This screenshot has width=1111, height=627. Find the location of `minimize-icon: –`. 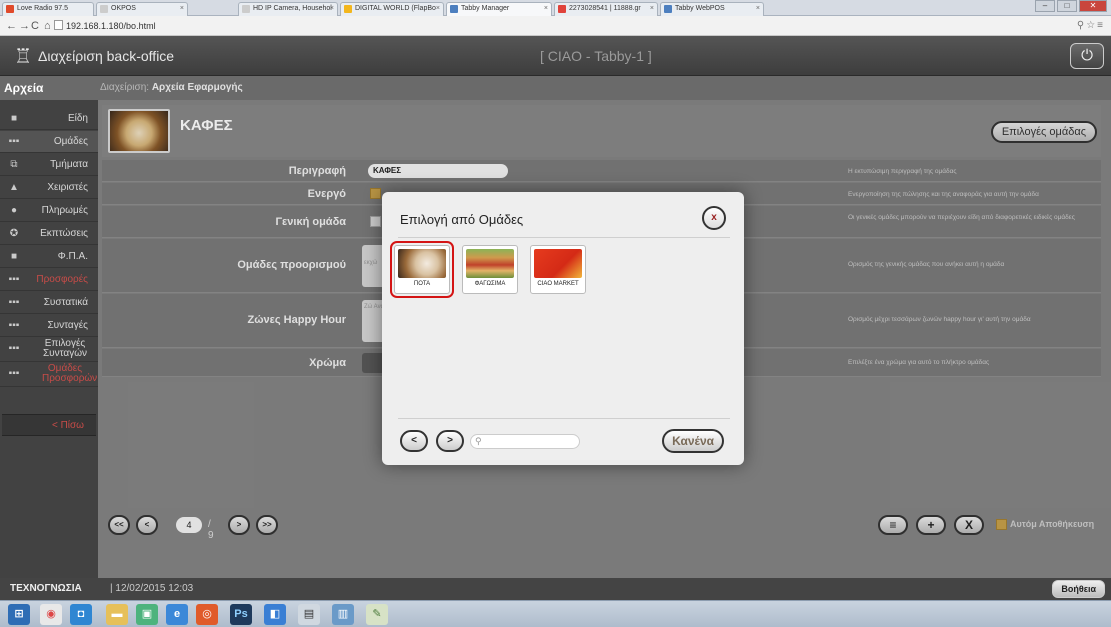

minimize-icon: – is located at coordinates (1045, 6).